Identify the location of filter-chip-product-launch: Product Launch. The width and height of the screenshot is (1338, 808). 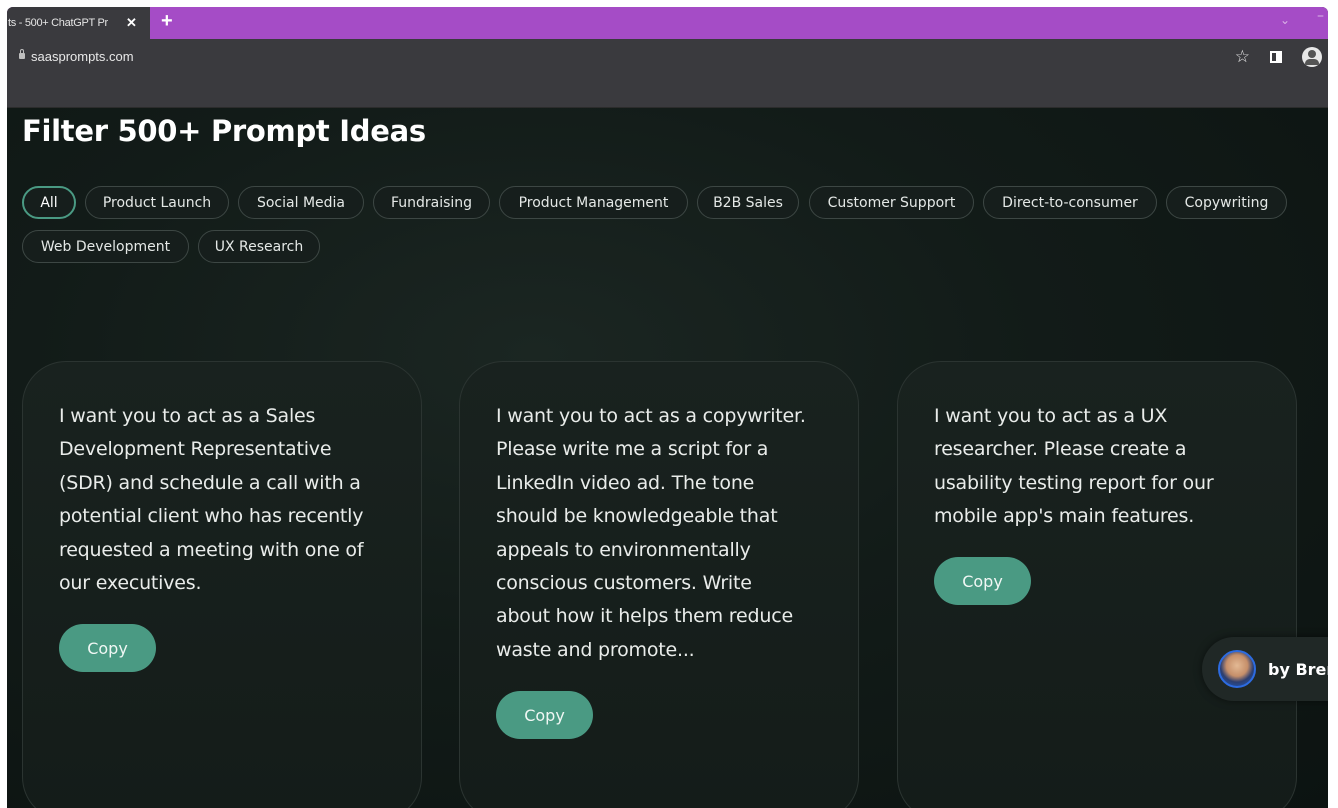
(157, 202).